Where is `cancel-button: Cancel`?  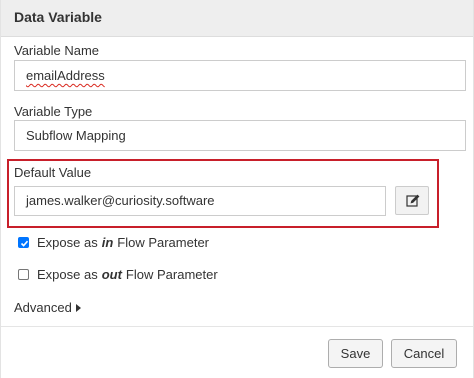 cancel-button: Cancel is located at coordinates (424, 353).